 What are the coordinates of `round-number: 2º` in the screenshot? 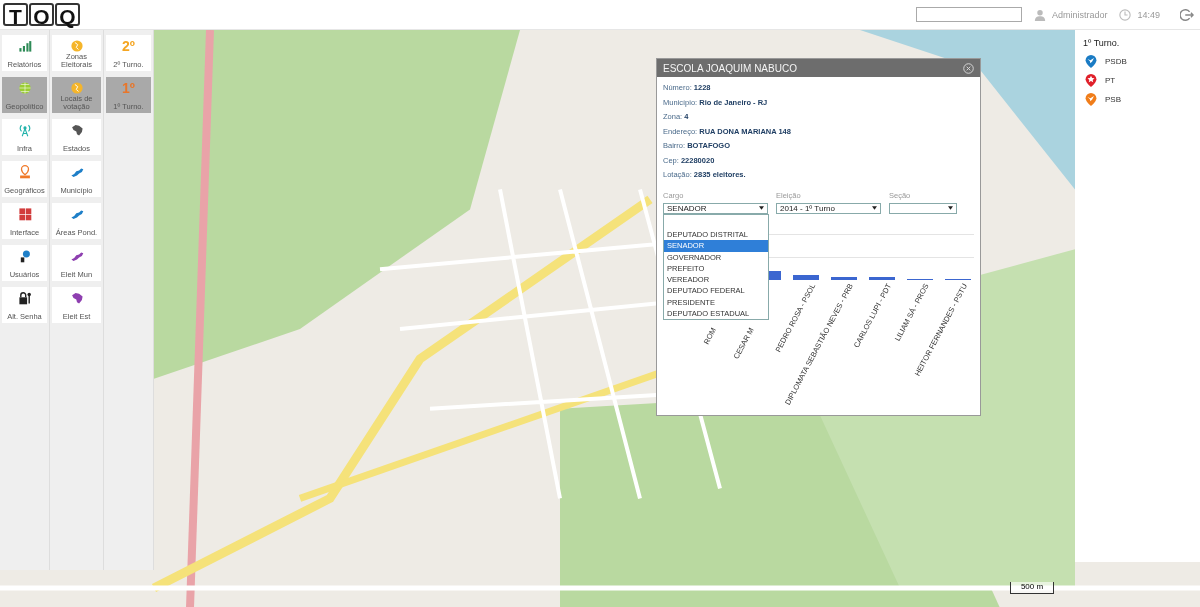 It's located at (128, 46).